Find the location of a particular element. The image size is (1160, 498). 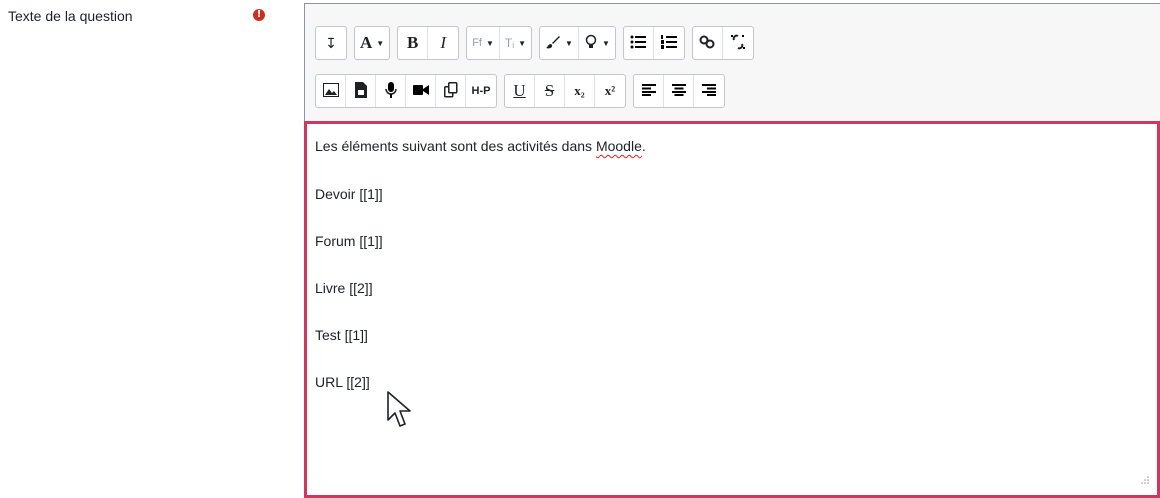

toolbar-group: ▼ ▼ is located at coordinates (577, 43).